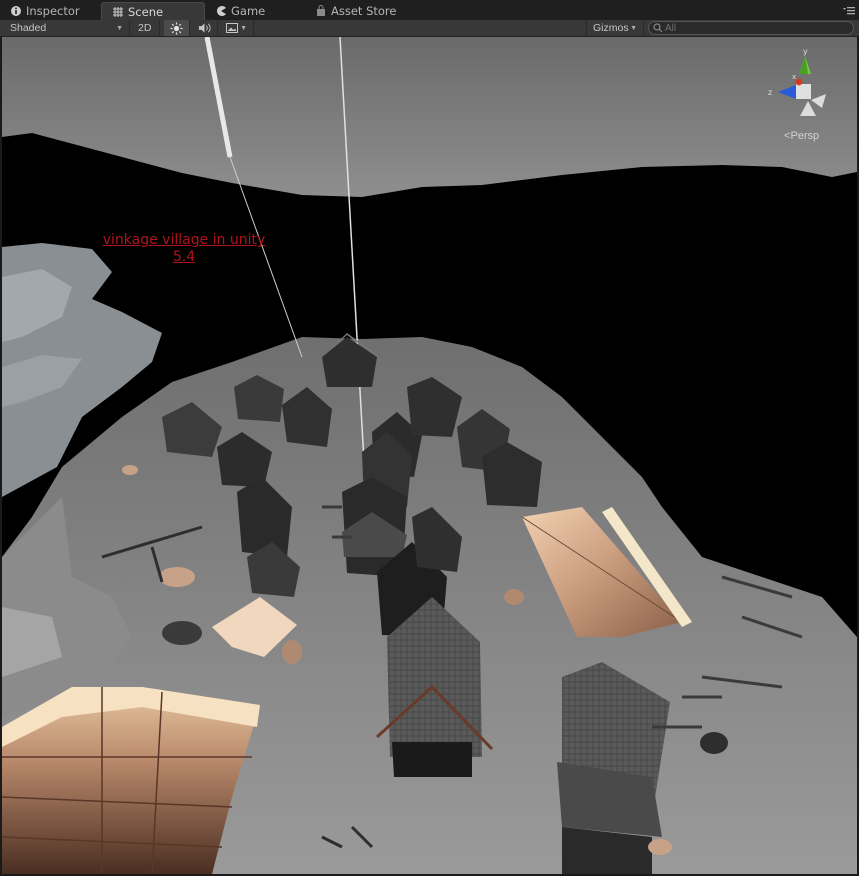 The height and width of the screenshot is (876, 859). I want to click on tab-inspector-label: Inspector, so click(53, 11).